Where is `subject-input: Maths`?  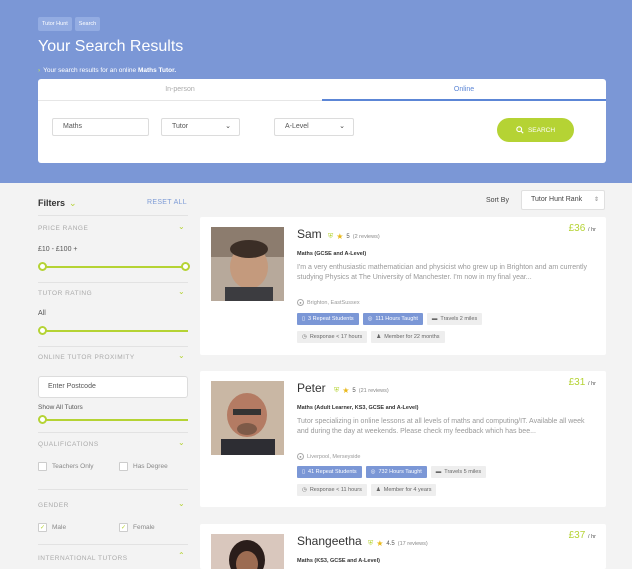 subject-input: Maths is located at coordinates (100, 127).